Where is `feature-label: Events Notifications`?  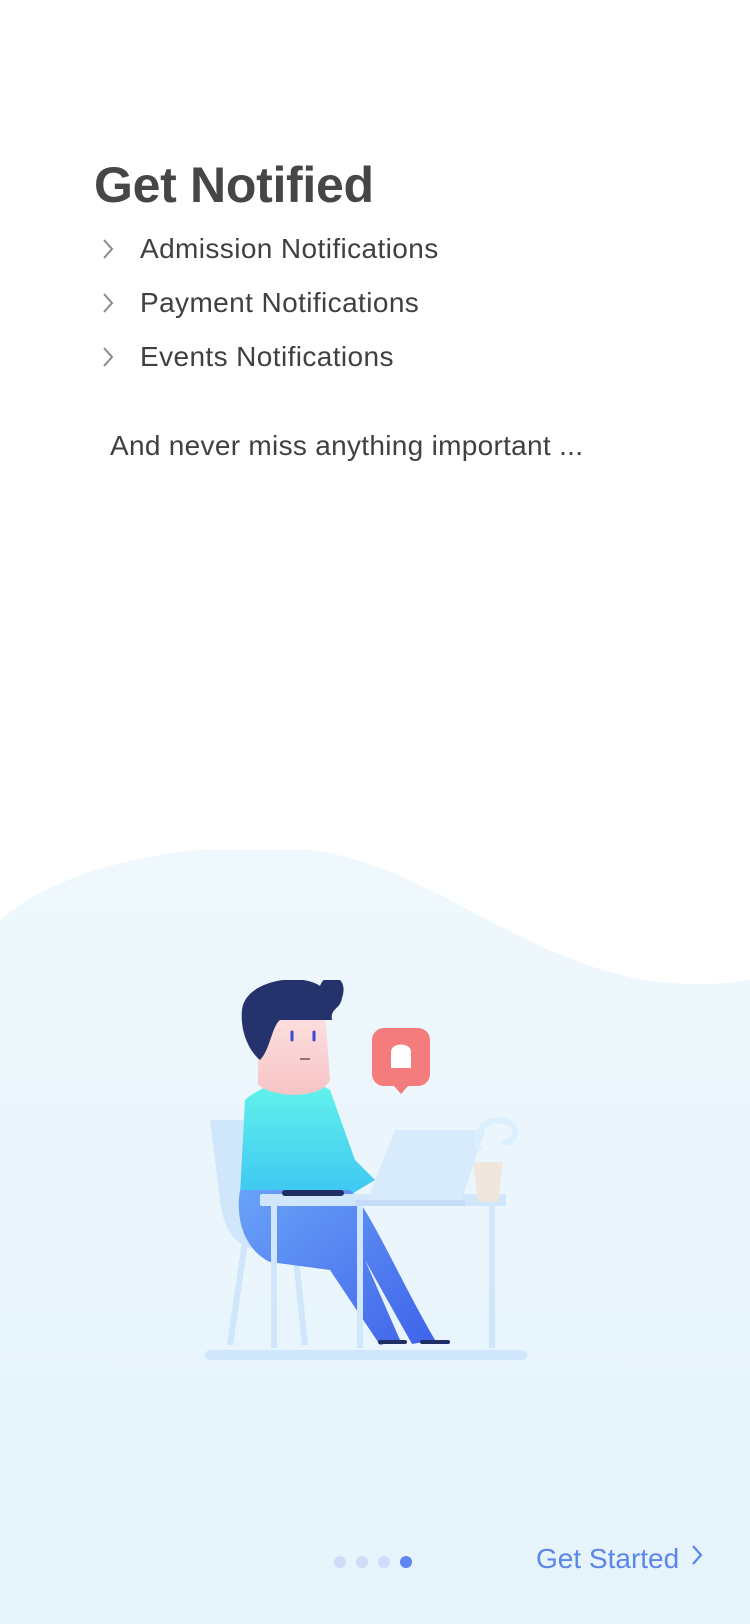
feature-label: Events Notifications is located at coordinates (267, 356).